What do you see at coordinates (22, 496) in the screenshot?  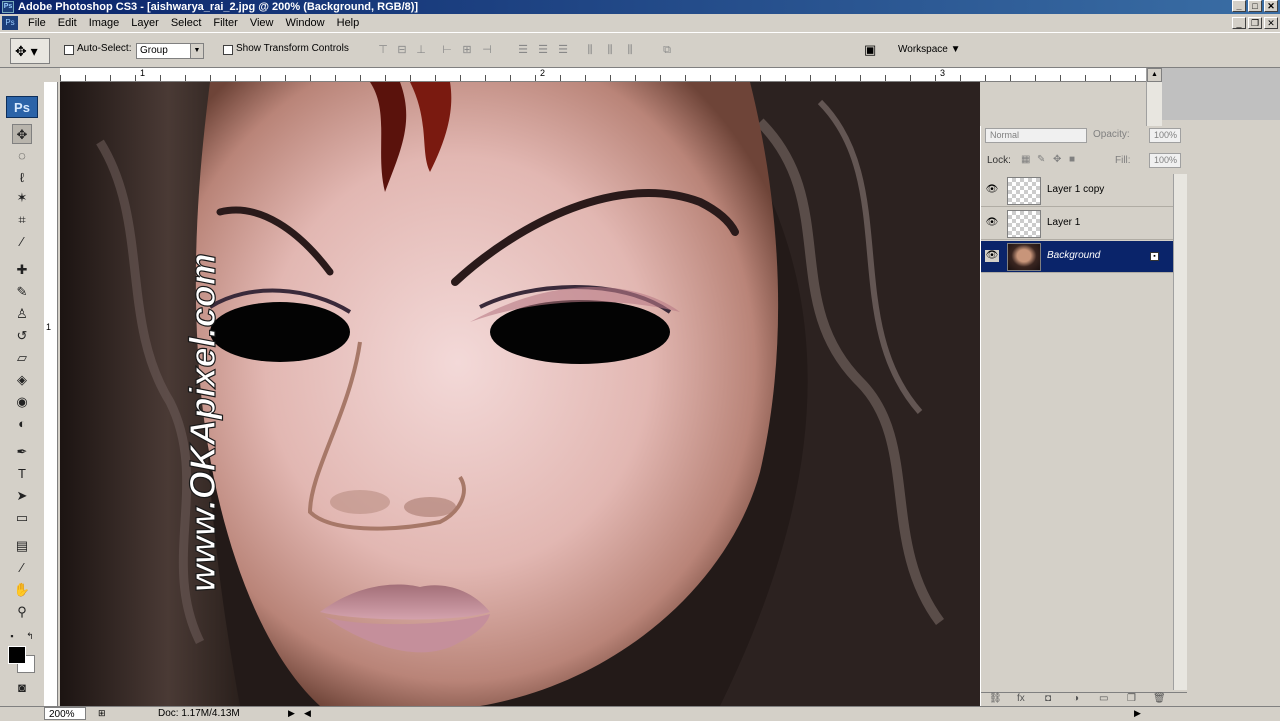 I see `path-selection-icon: ➤` at bounding box center [22, 496].